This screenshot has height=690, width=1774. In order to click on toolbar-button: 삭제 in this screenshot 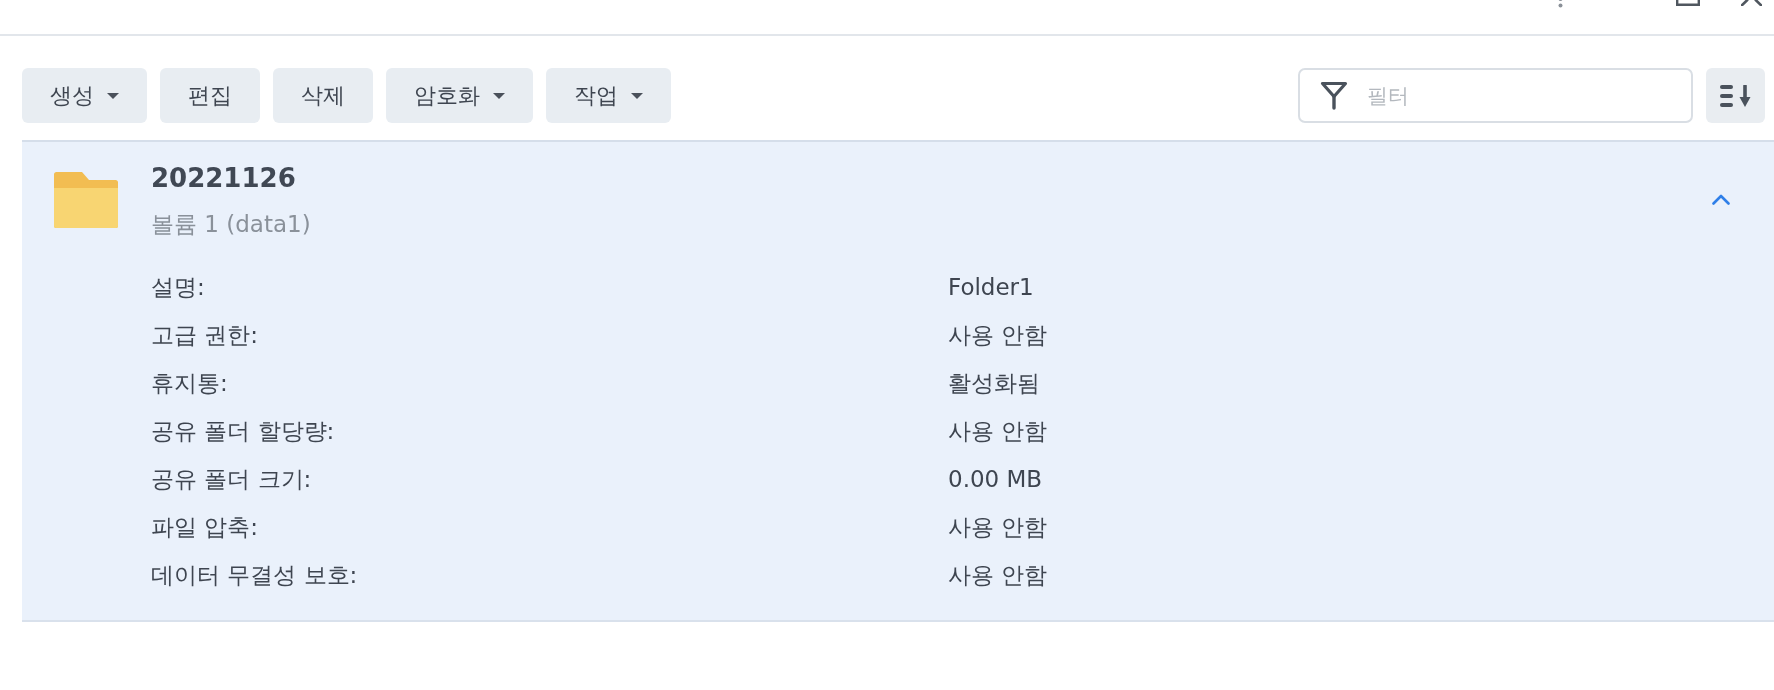, I will do `click(323, 95)`.